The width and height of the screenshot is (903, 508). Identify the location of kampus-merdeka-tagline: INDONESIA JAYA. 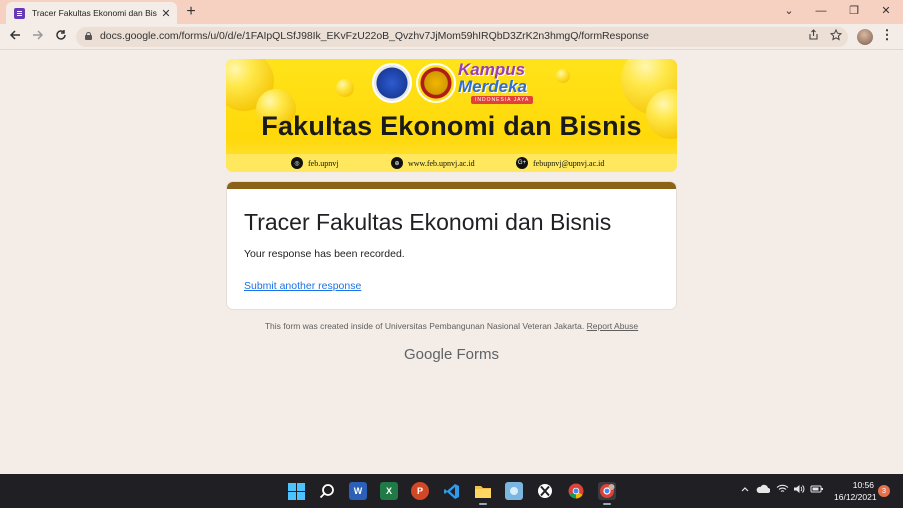
(502, 100).